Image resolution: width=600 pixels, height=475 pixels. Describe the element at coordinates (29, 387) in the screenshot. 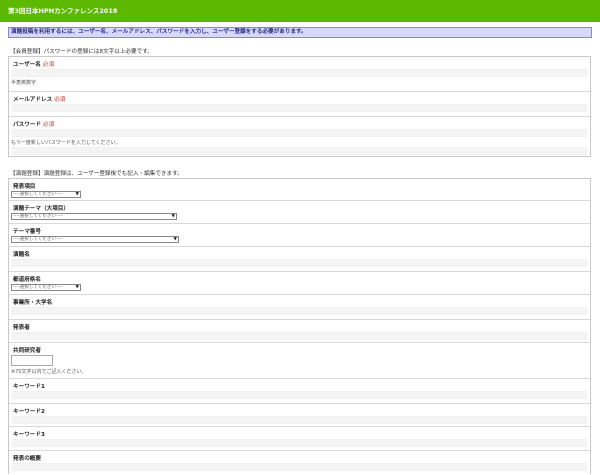

I see `keyword1-label: キーワード1` at that location.